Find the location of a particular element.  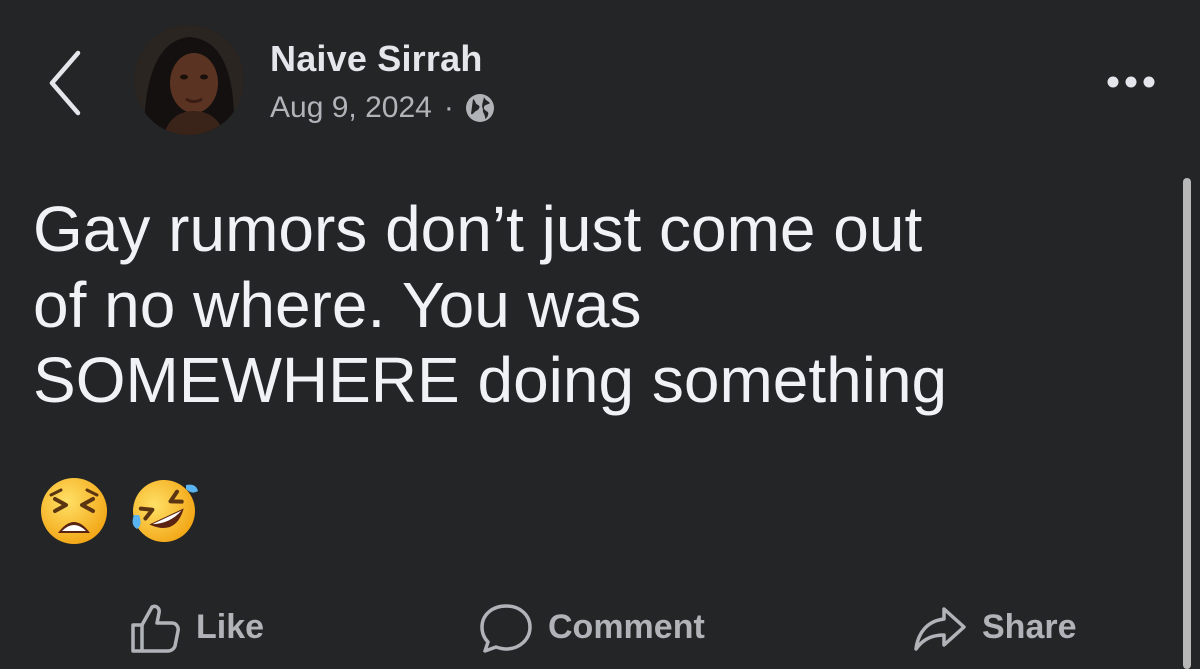

back-button is located at coordinates (68, 81).